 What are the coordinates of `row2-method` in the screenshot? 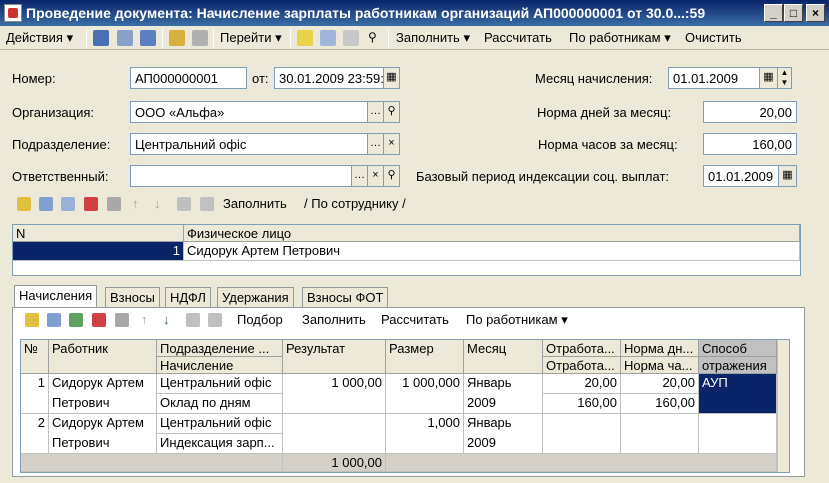 It's located at (738, 434).